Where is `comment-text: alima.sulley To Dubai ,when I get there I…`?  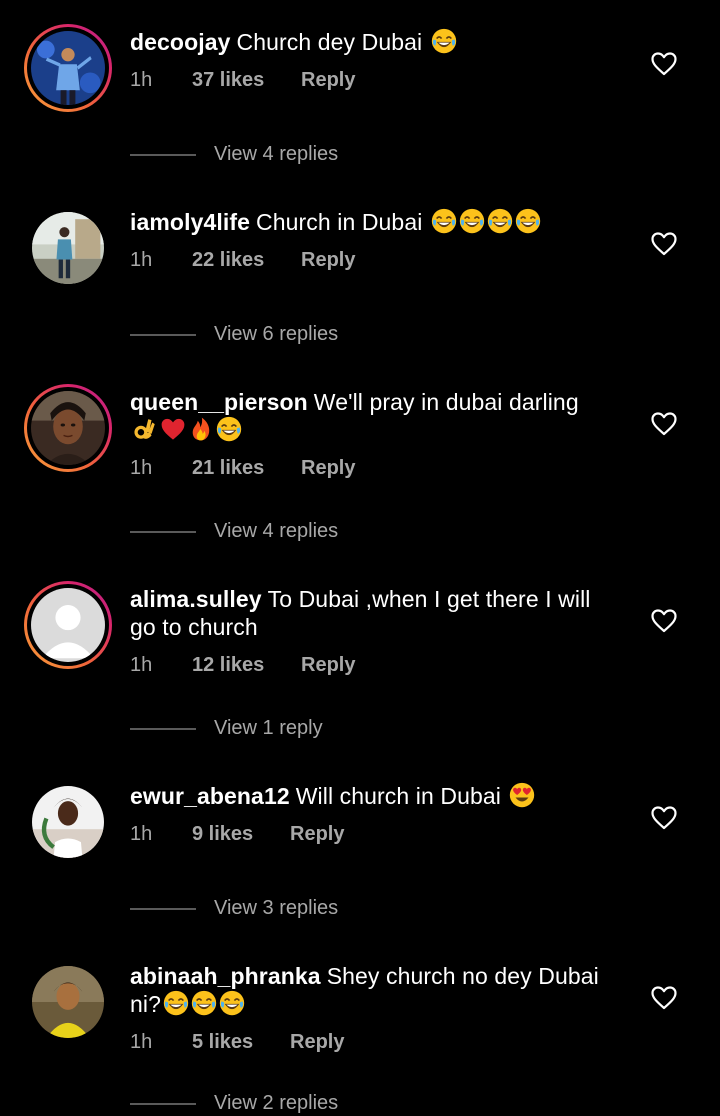 comment-text: alima.sulley To Dubai ,when I get there I… is located at coordinates (370, 613).